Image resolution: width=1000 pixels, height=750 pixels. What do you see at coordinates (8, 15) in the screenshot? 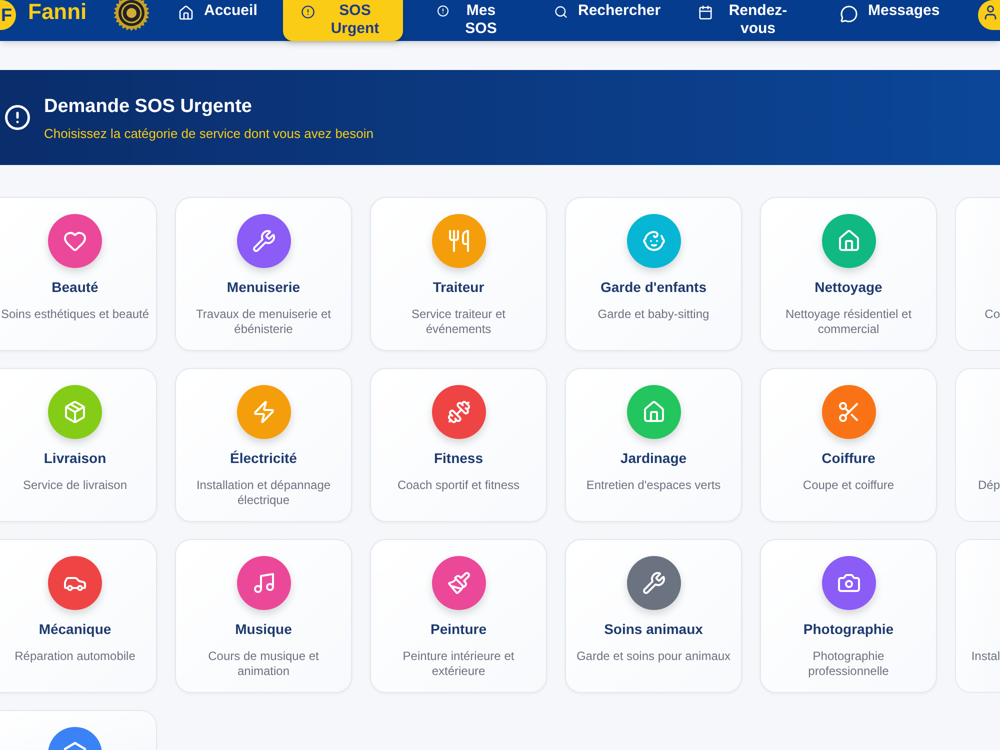
I see `logo-mark: F` at bounding box center [8, 15].